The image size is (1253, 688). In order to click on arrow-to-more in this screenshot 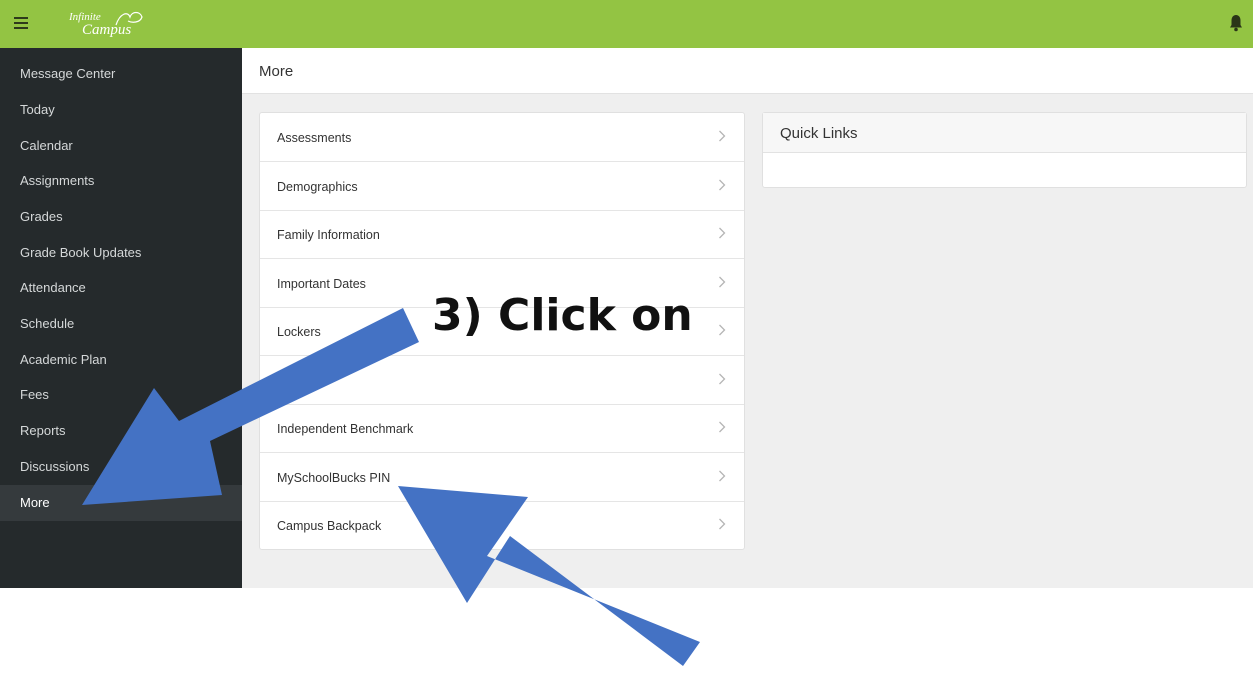, I will do `click(250, 406)`.